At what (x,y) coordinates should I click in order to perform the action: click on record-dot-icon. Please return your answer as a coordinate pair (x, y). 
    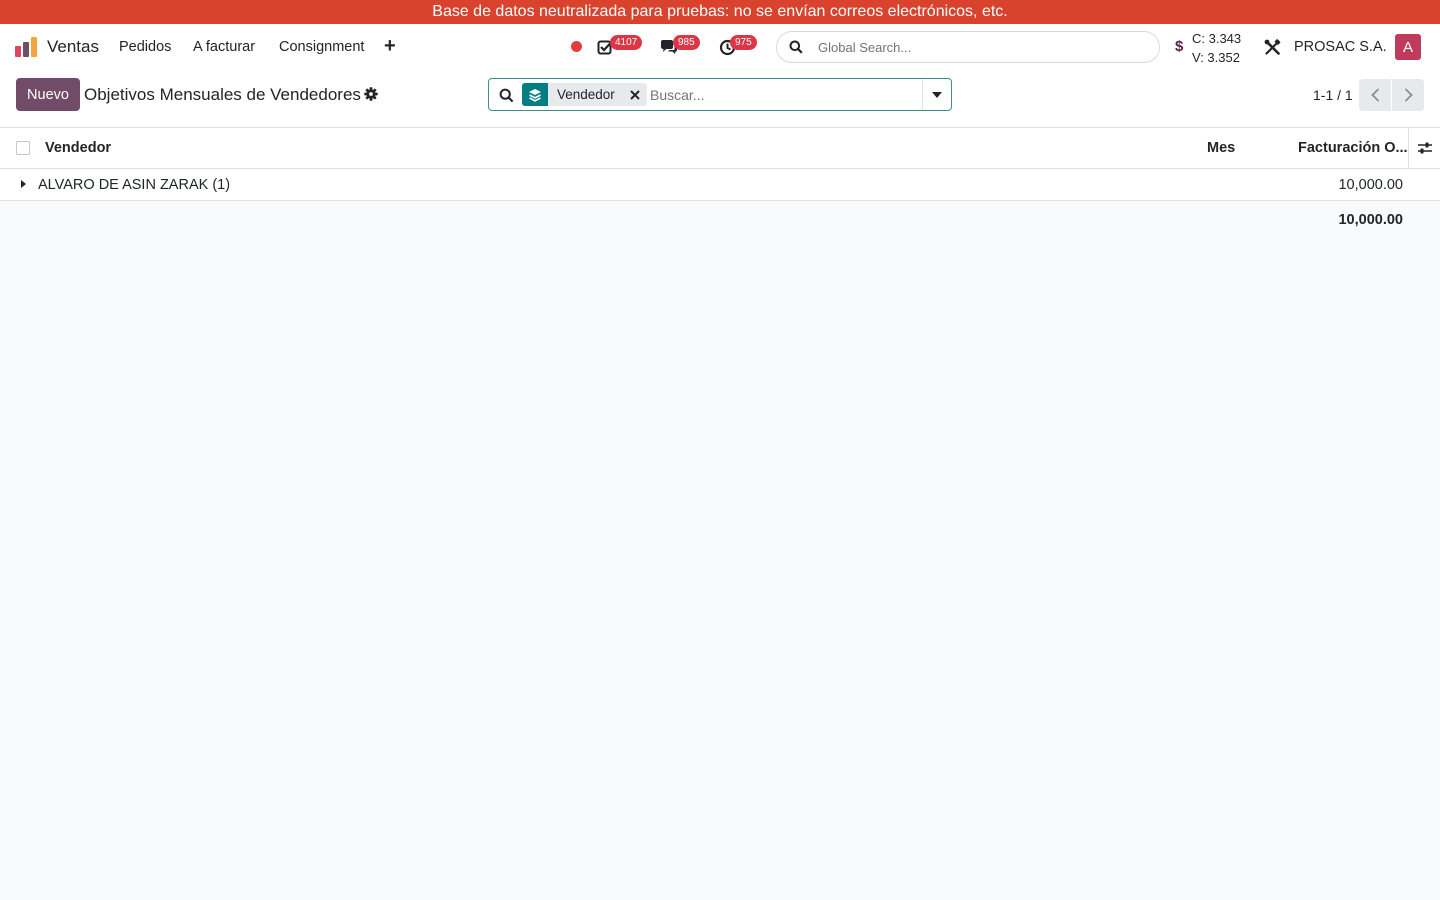
    Looking at the image, I should click on (576, 46).